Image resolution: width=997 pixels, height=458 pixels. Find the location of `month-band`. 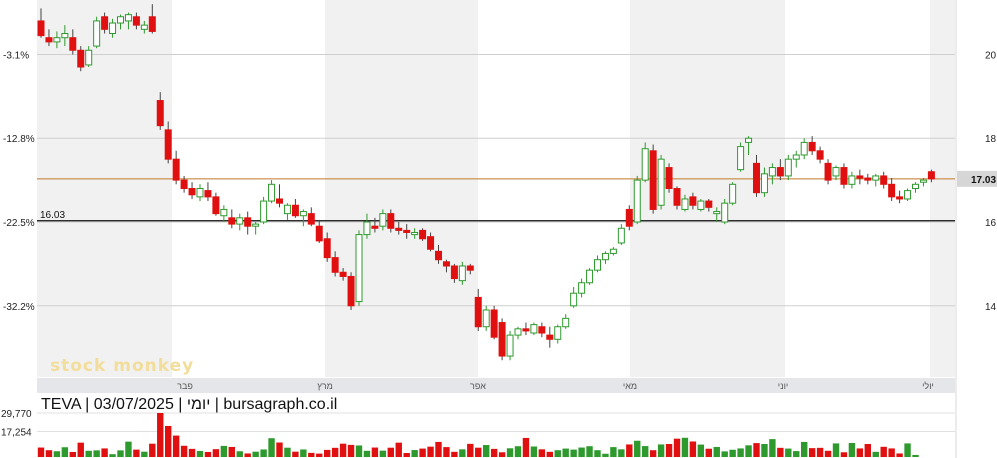

month-band is located at coordinates (104, 188).